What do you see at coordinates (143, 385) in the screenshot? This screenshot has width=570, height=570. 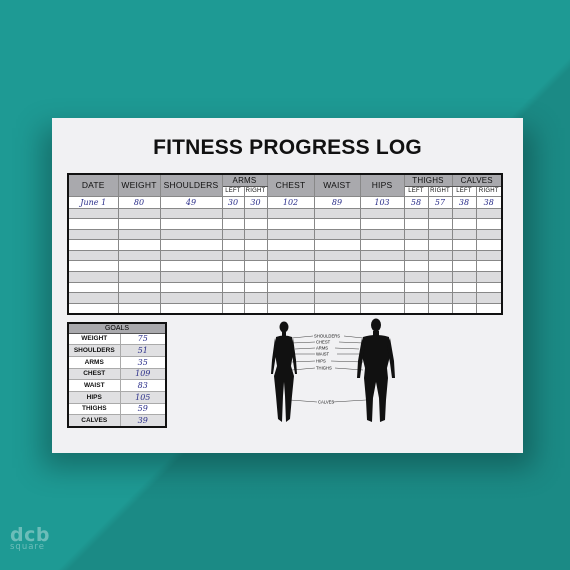 I see `goal-value: 83` at bounding box center [143, 385].